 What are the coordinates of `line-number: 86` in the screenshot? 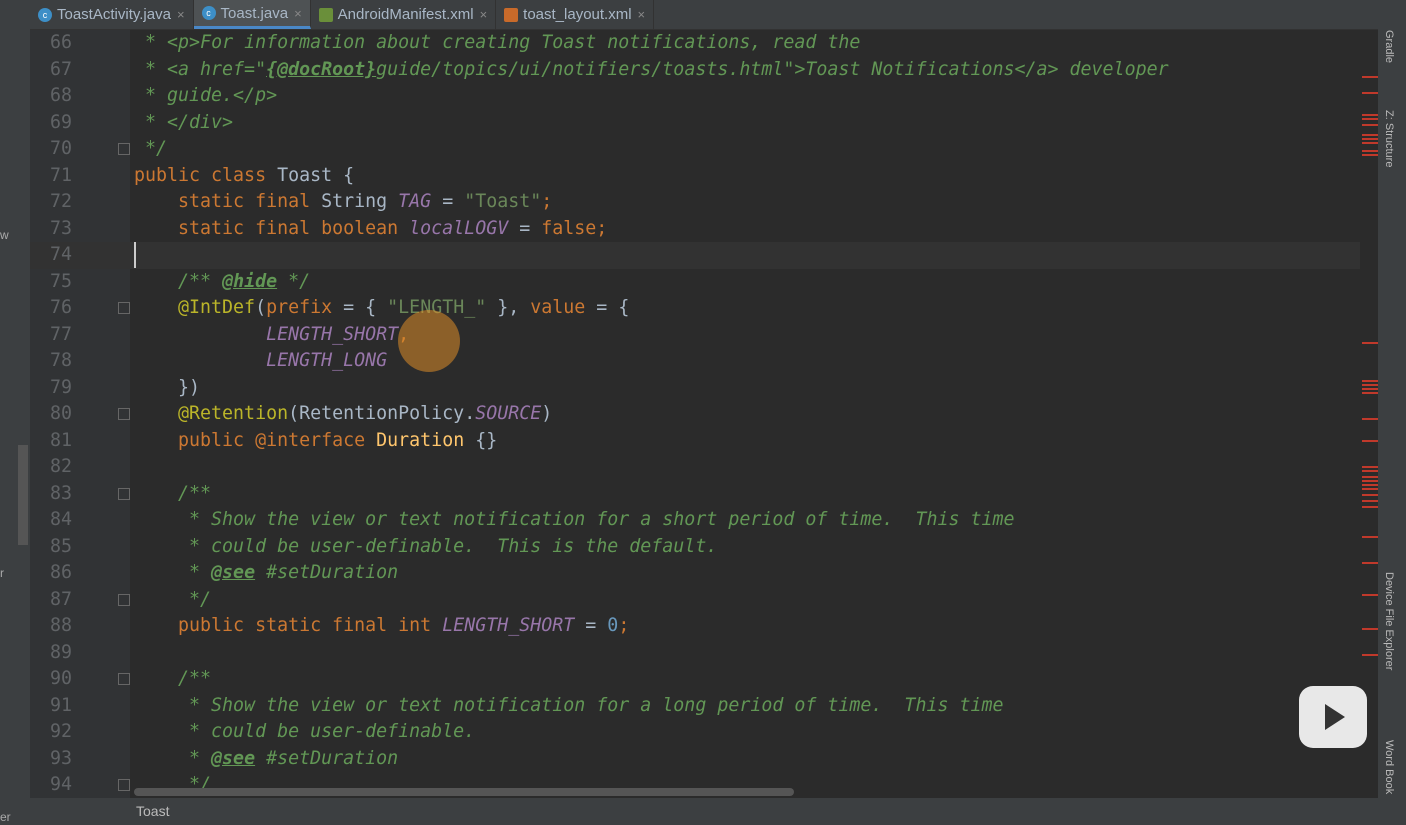 It's located at (51, 573).